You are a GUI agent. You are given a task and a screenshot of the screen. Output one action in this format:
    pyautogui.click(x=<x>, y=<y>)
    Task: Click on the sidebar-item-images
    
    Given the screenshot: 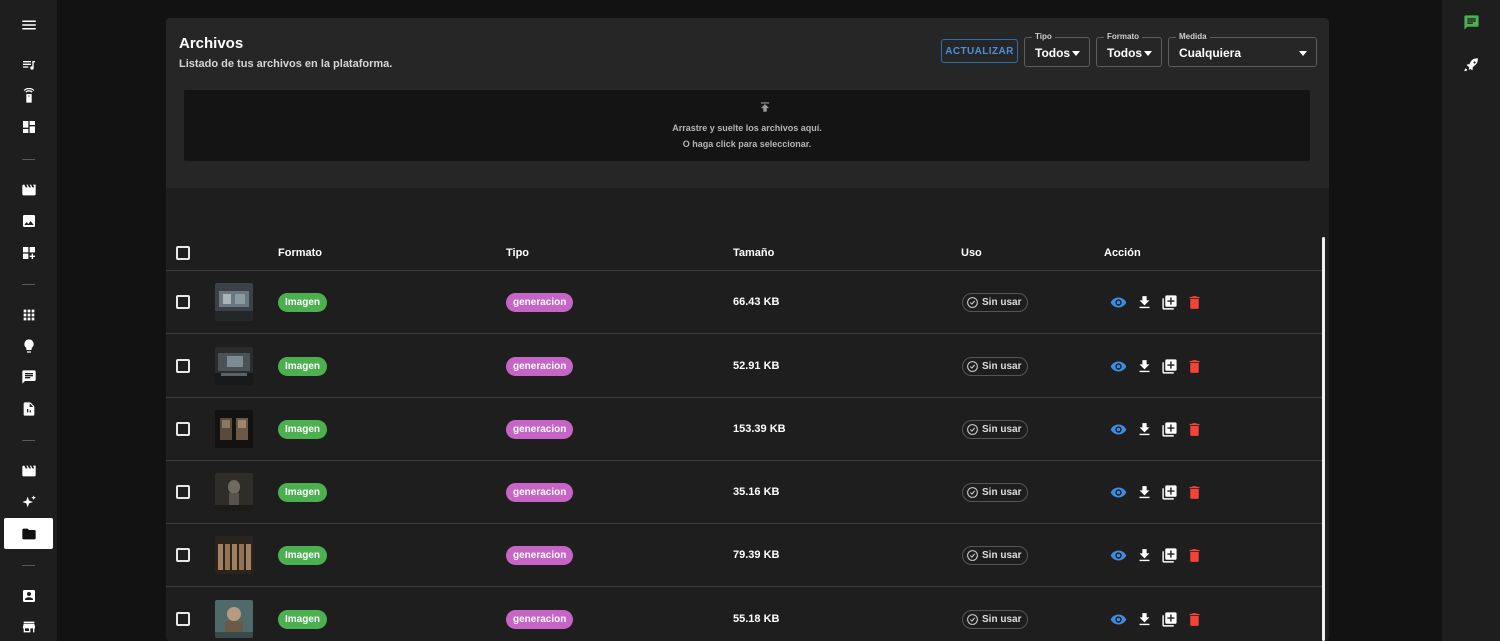 What is the action you would take?
    pyautogui.click(x=28, y=220)
    